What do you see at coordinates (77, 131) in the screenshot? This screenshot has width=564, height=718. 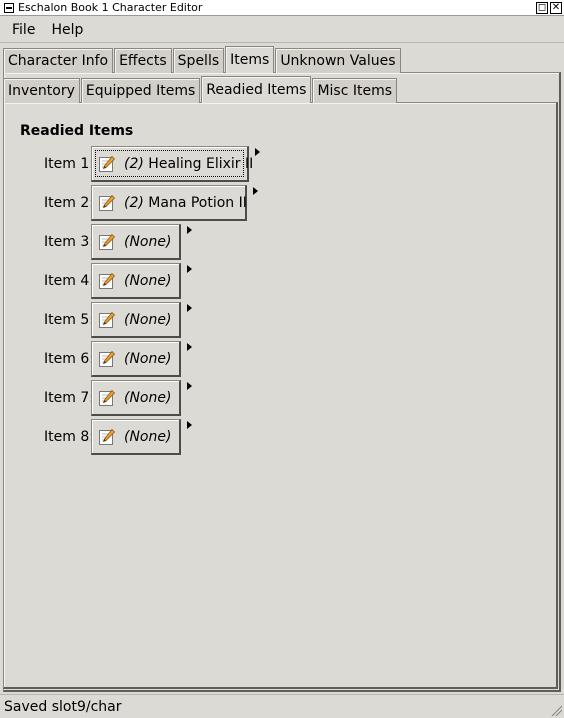 I see `section-title: Readied Items` at bounding box center [77, 131].